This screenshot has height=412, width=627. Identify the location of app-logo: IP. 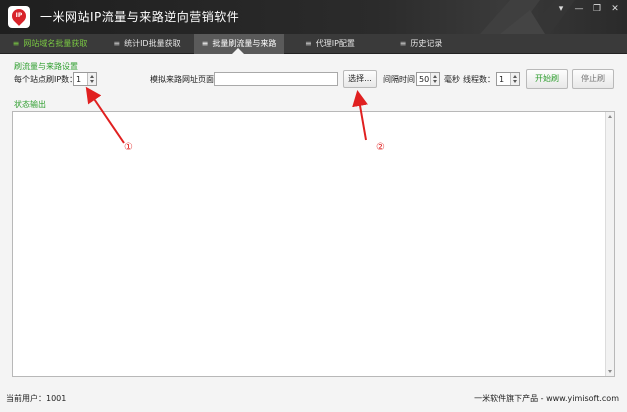
(19, 17).